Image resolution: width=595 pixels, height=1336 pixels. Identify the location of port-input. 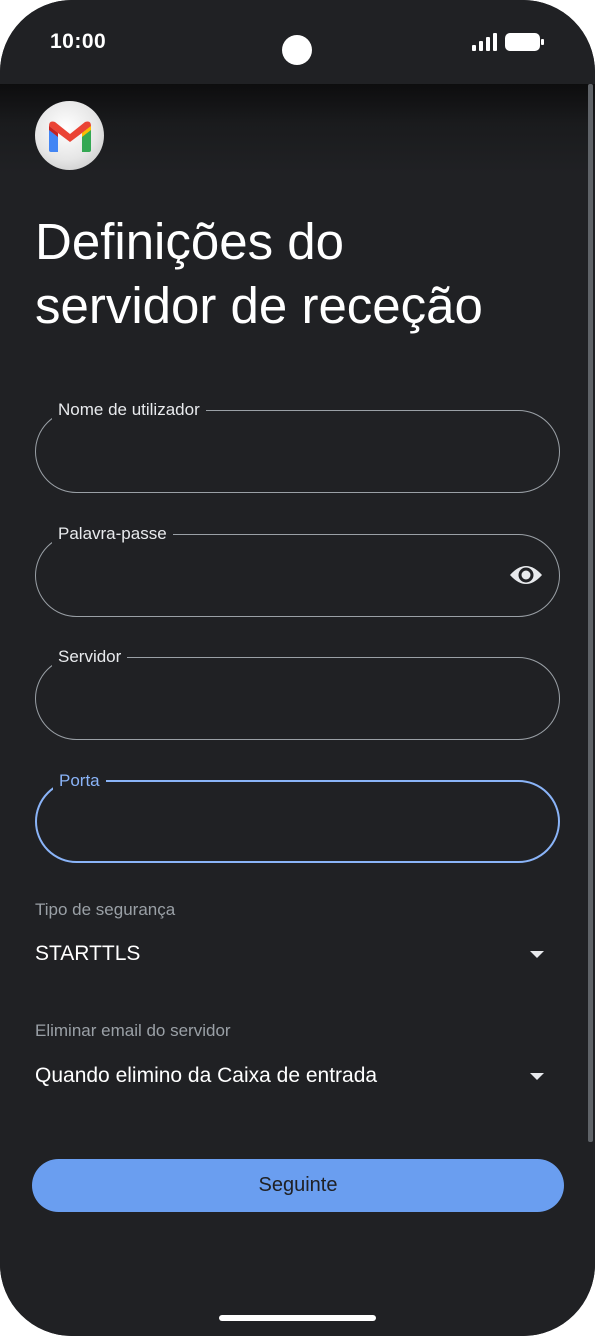
(284, 822).